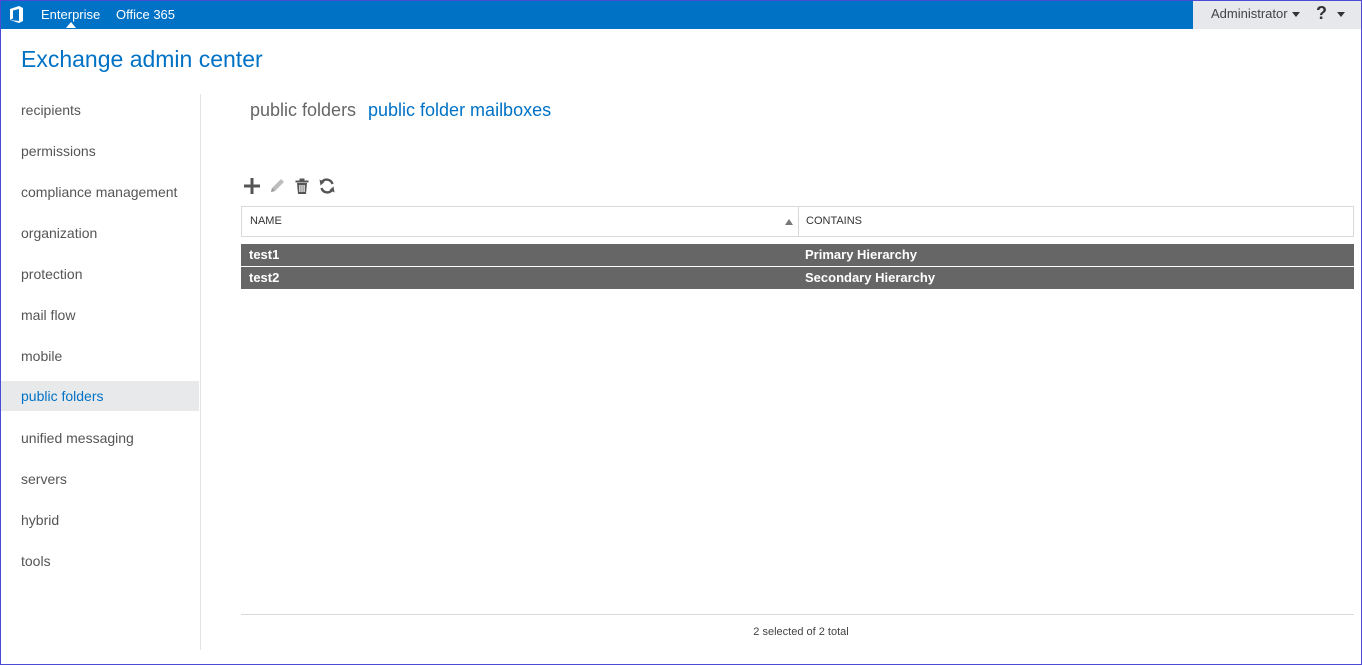 The height and width of the screenshot is (665, 1362). I want to click on cell-contains: Secondary Hierarchy, so click(870, 277).